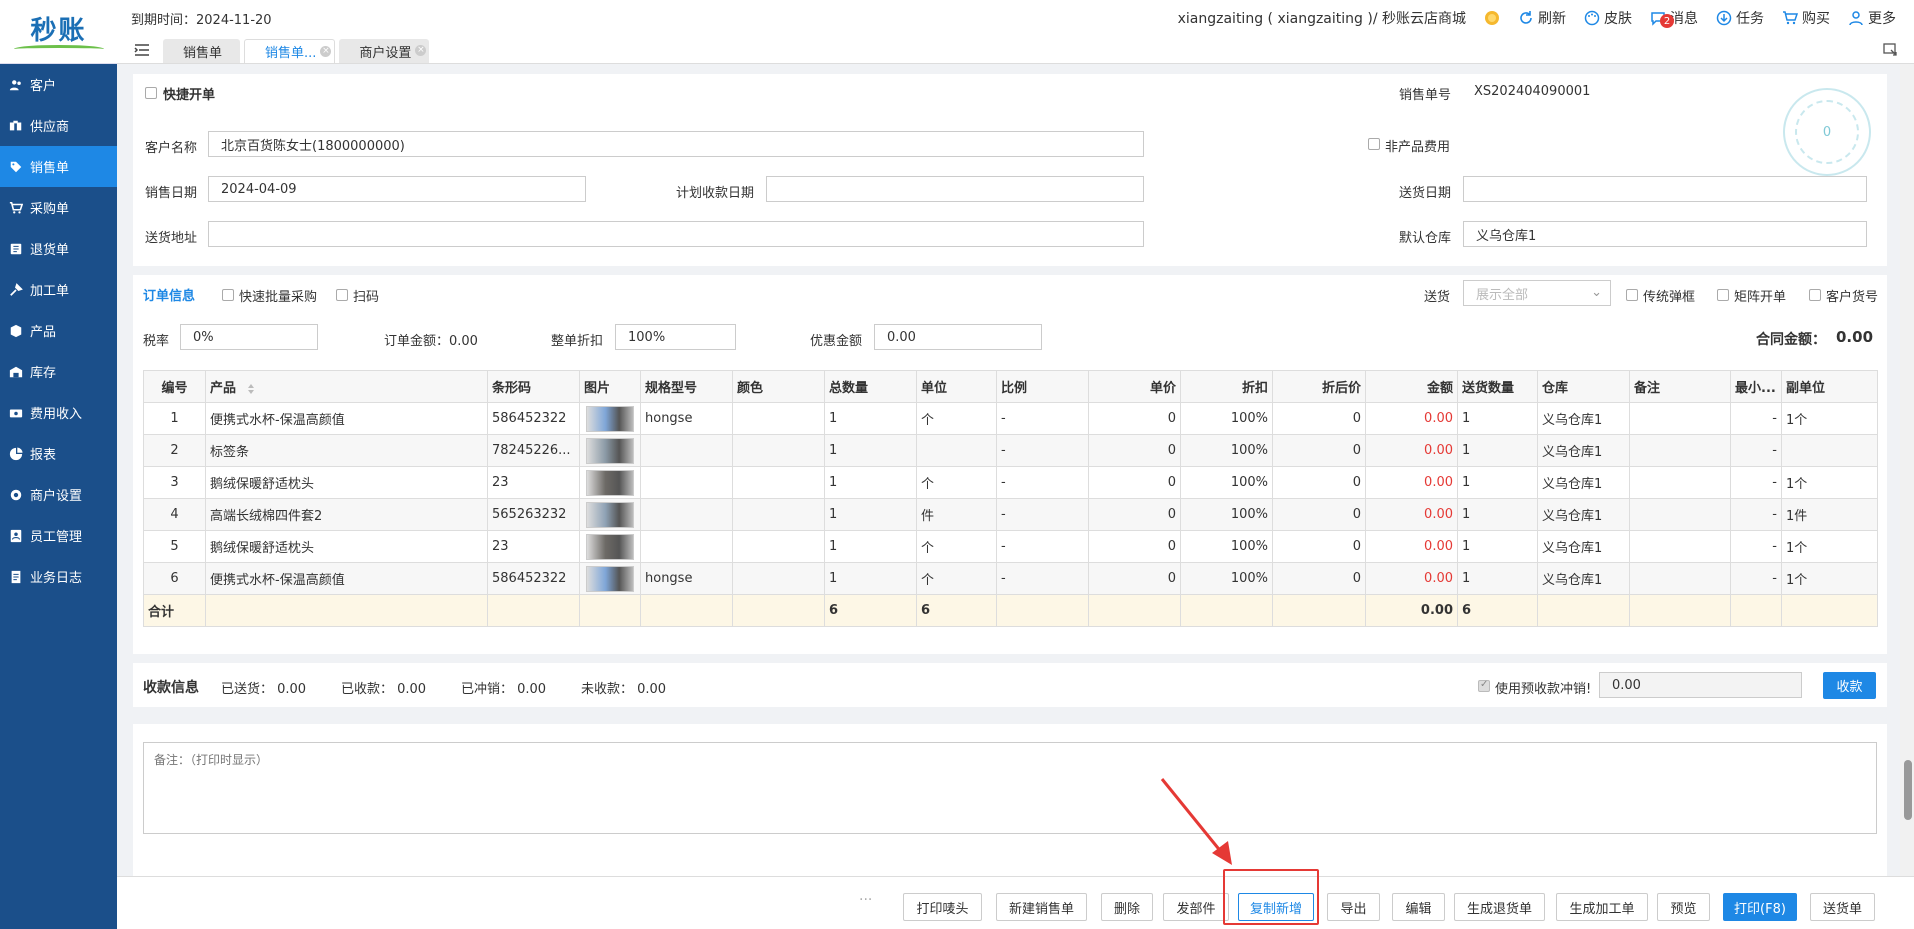 The width and height of the screenshot is (1914, 929). I want to click on tasks-button: 任务, so click(1740, 18).